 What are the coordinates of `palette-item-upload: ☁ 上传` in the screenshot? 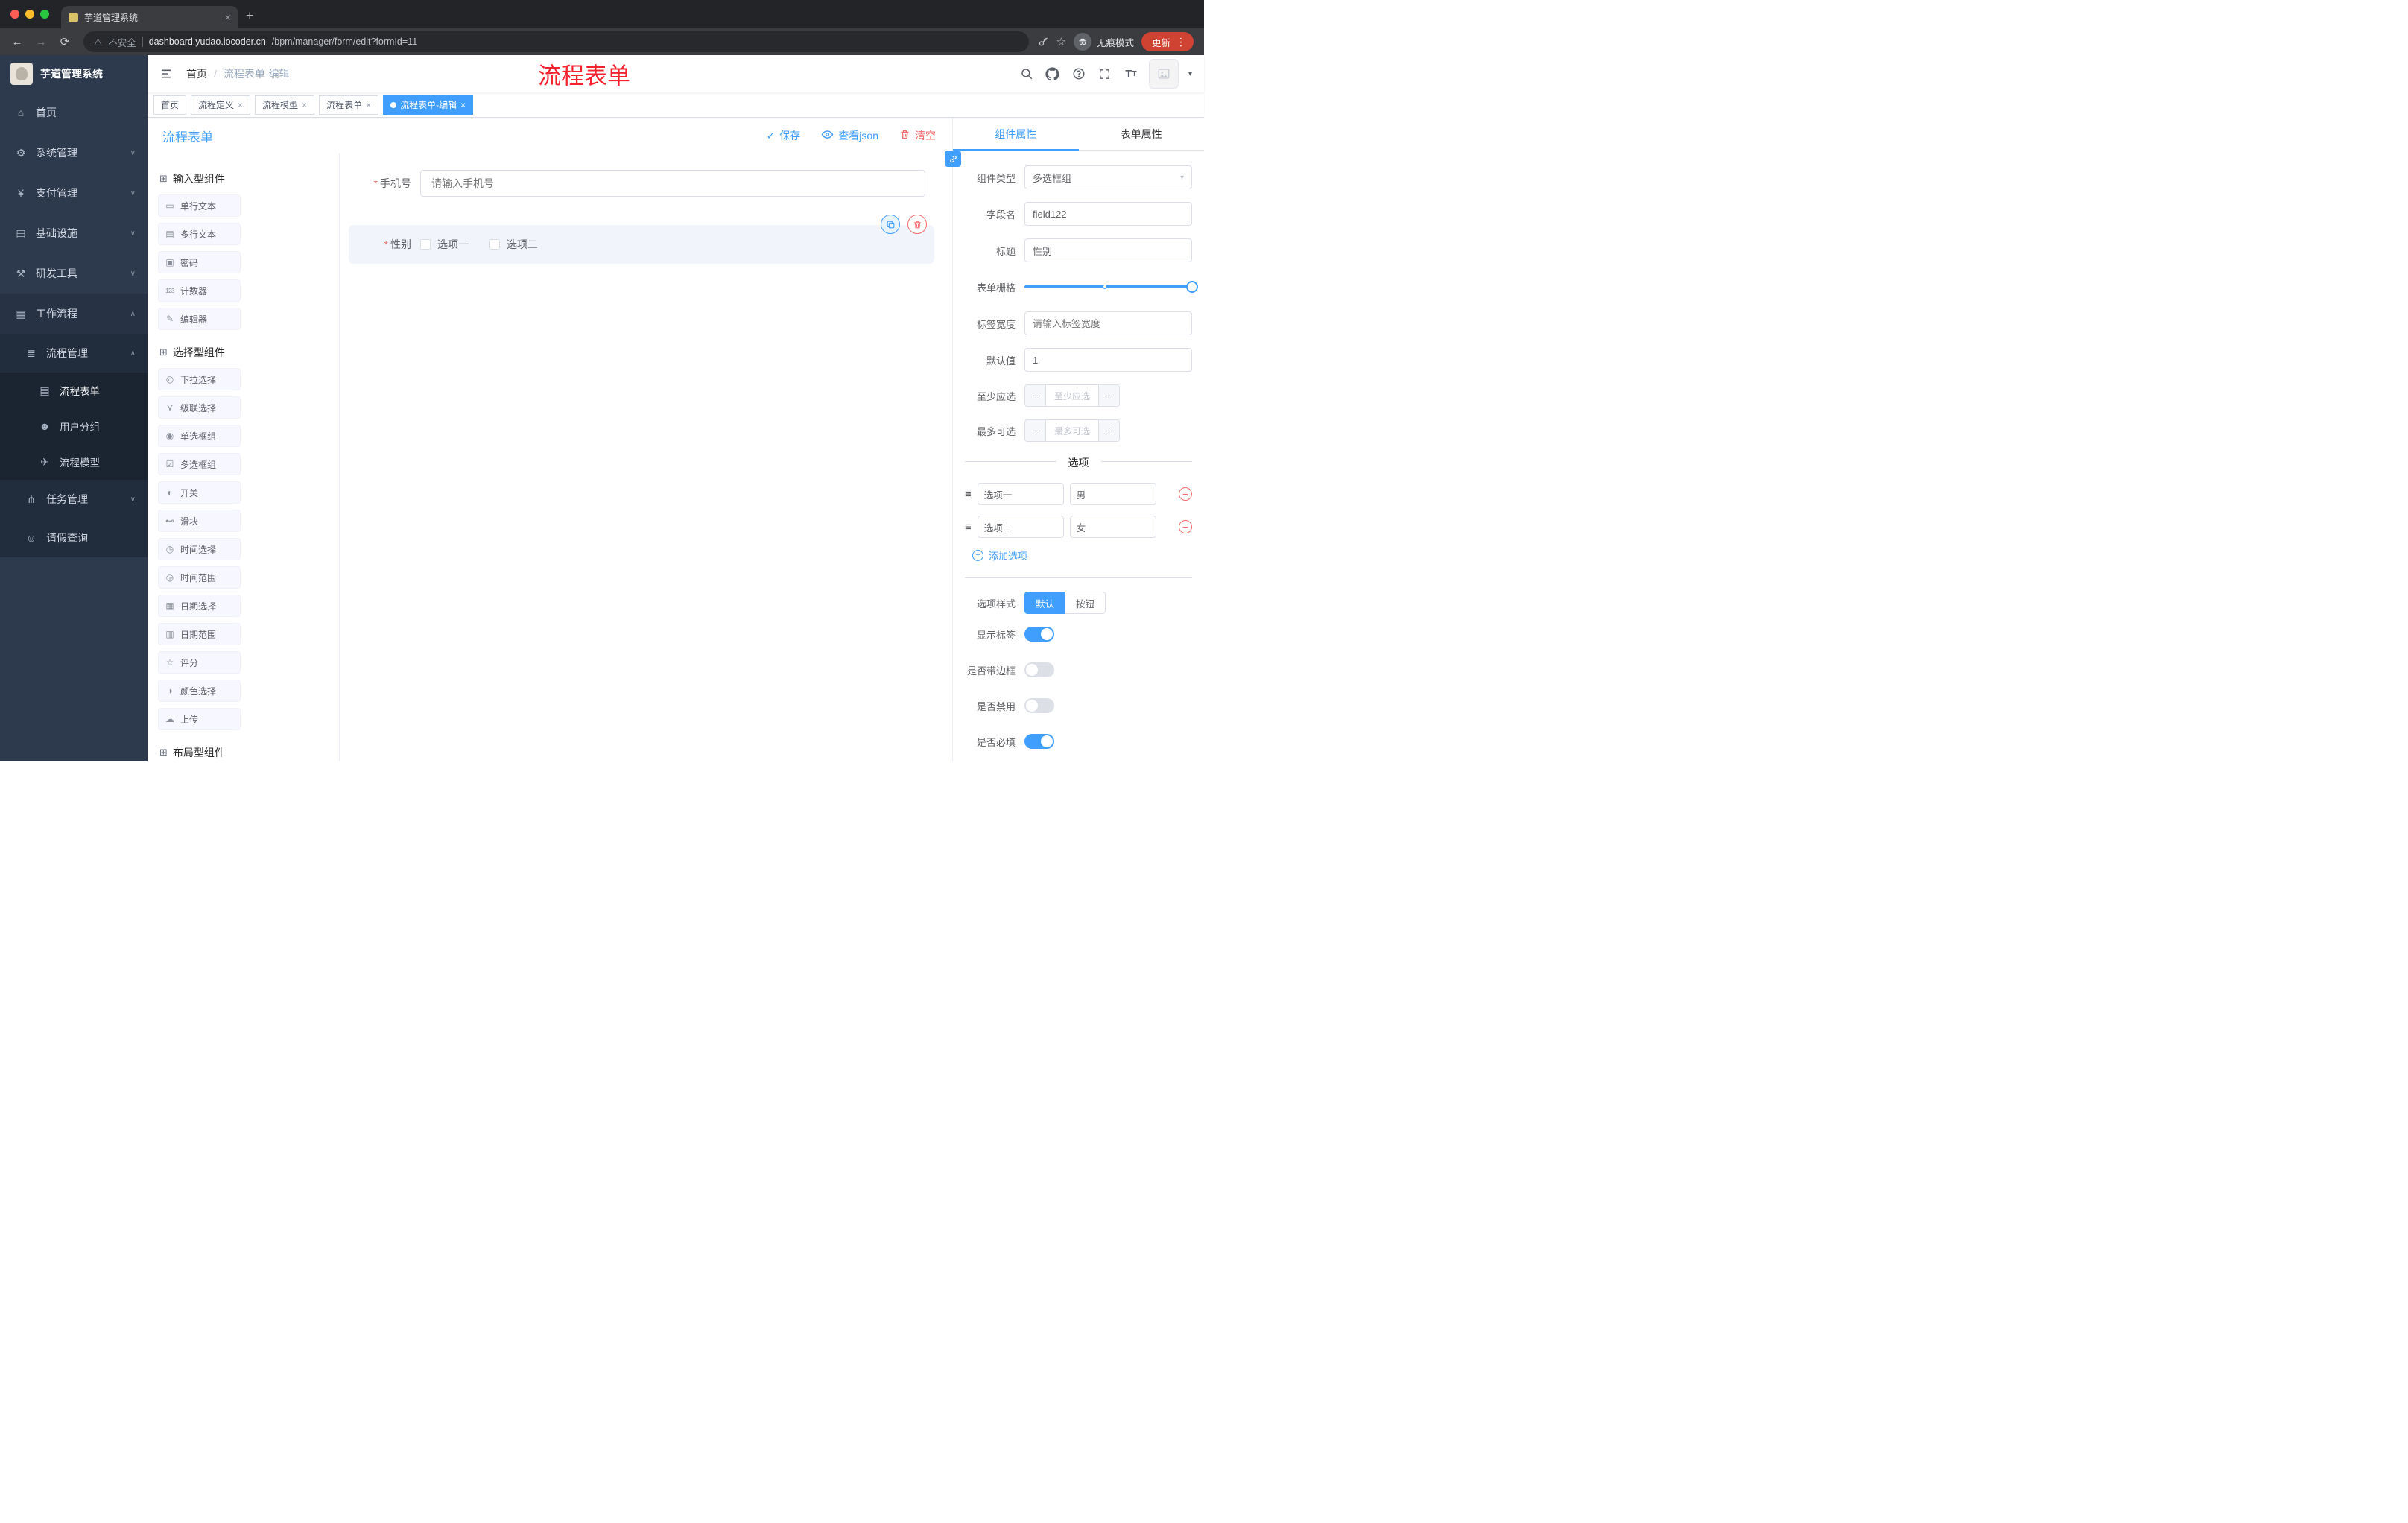 It's located at (199, 719).